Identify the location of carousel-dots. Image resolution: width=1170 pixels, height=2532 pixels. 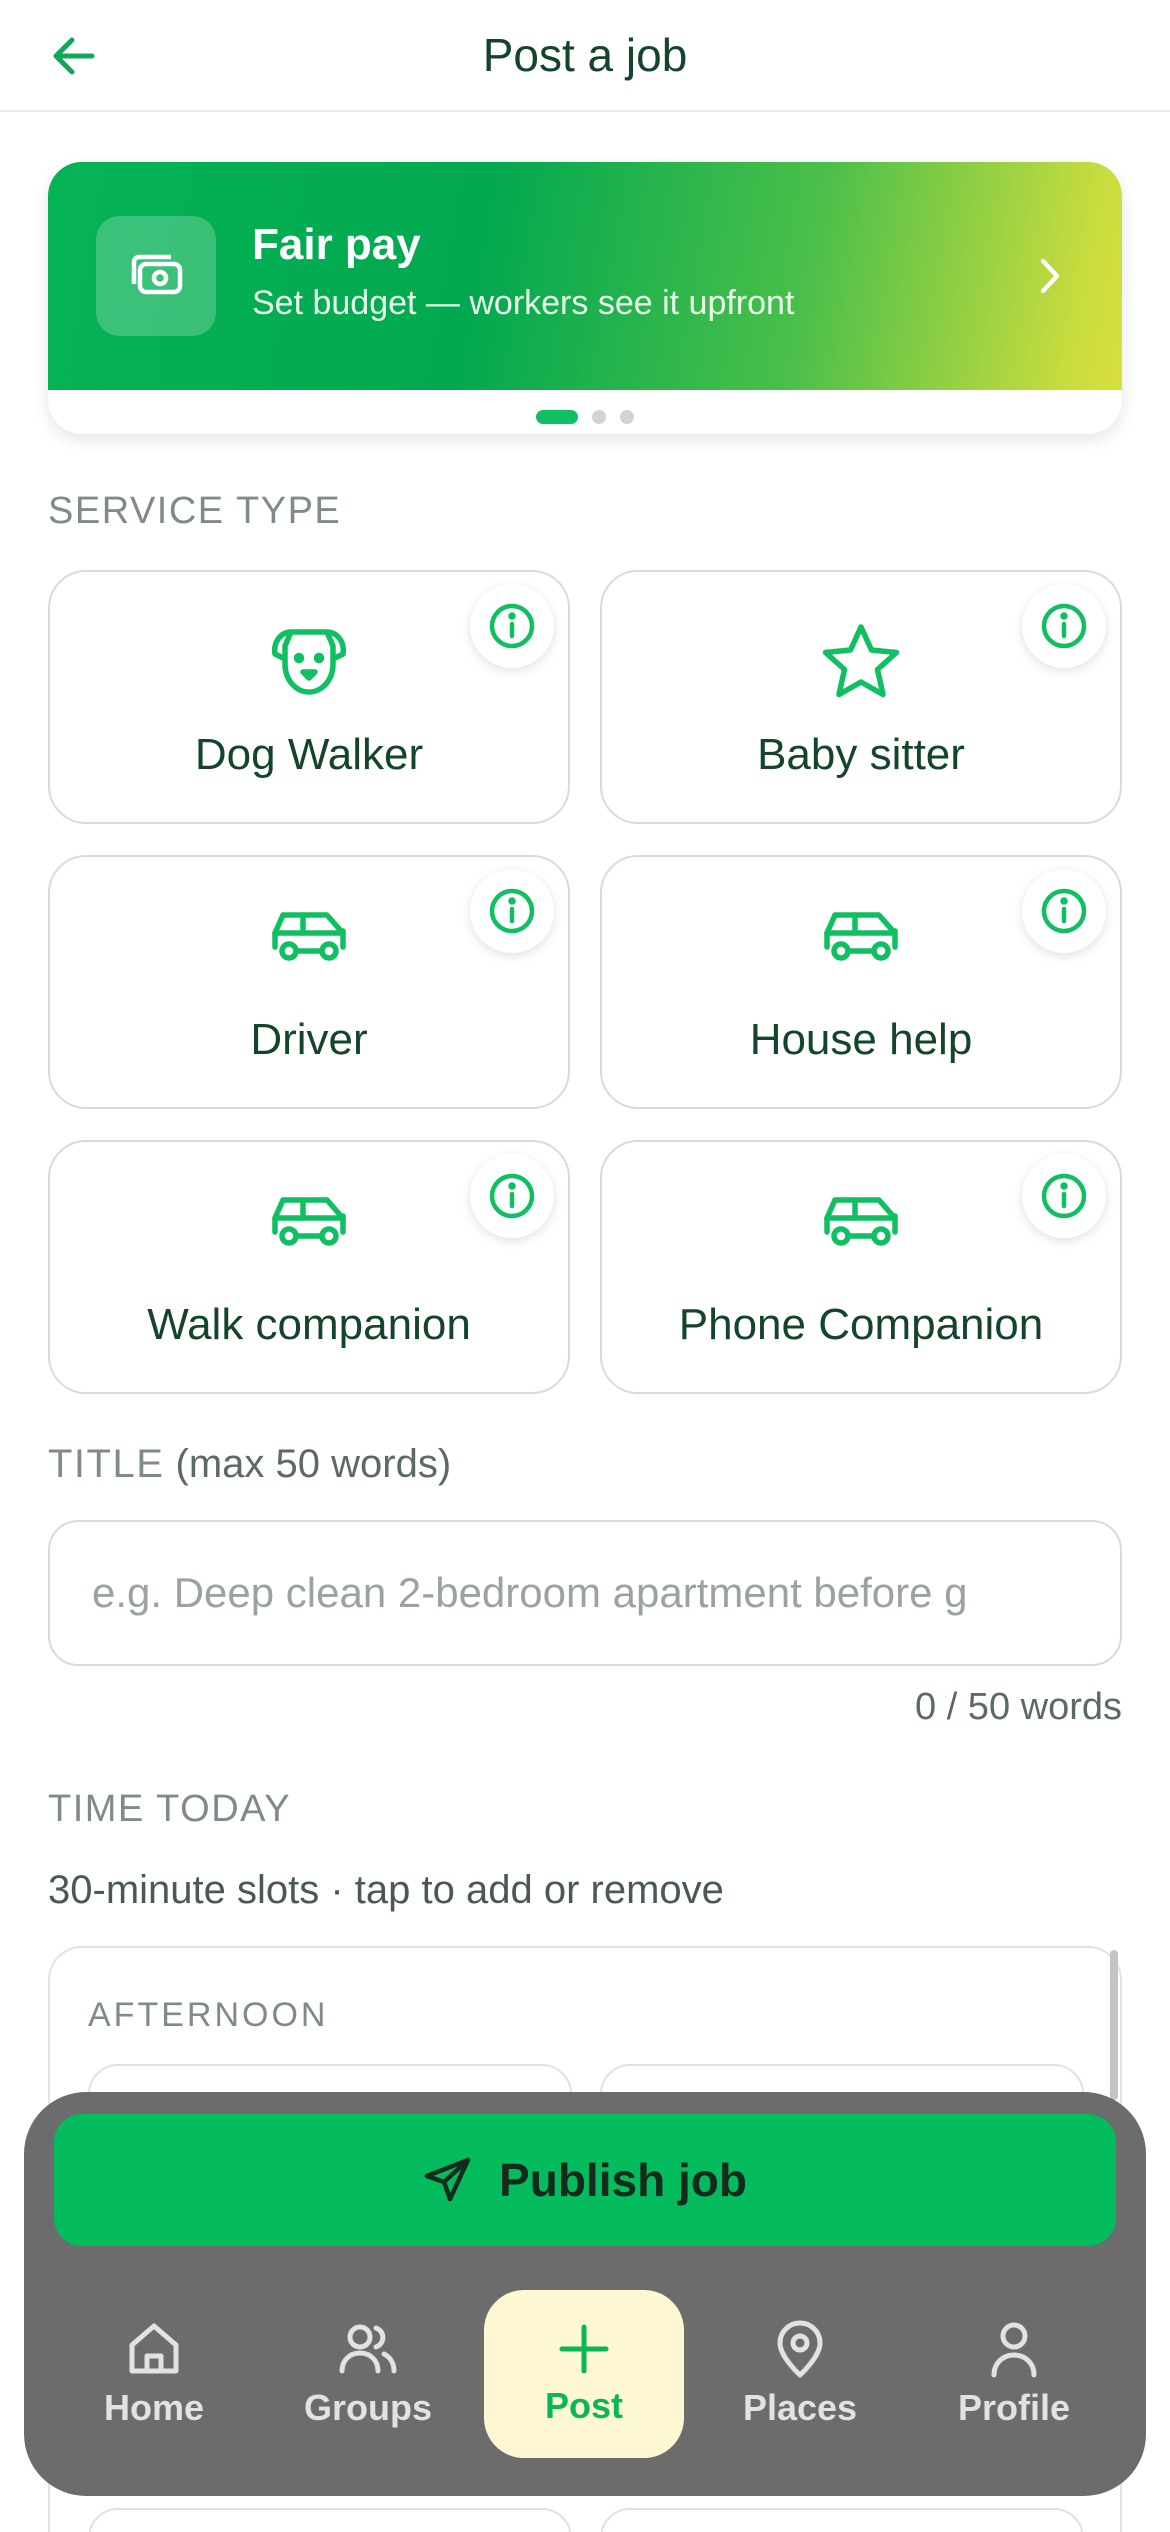
(585, 417).